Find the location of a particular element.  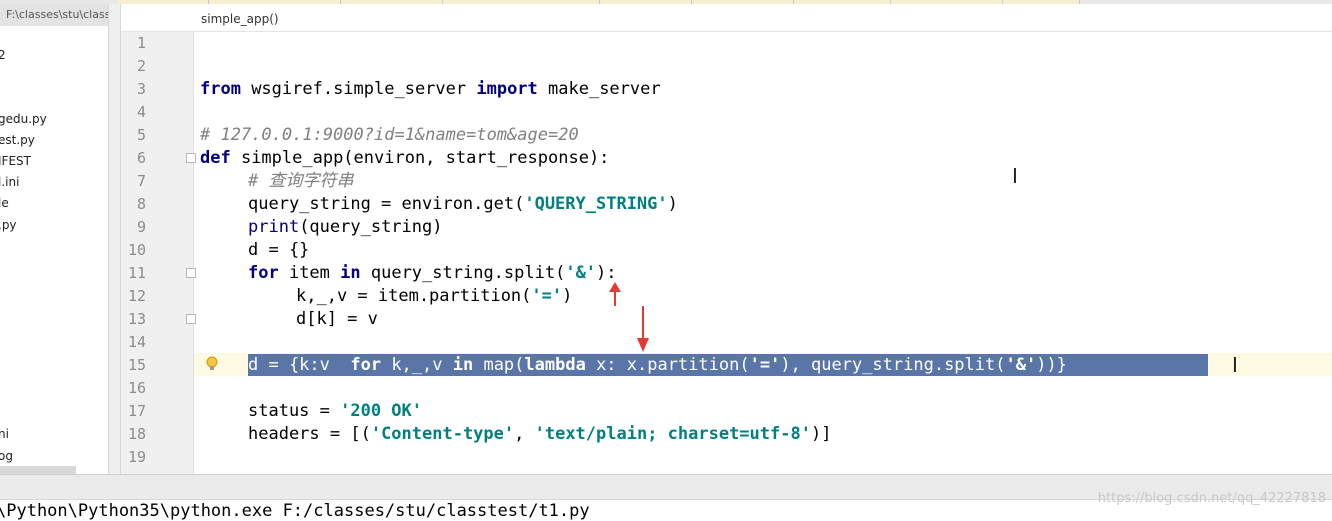

line-number: 19 is located at coordinates (136, 457).